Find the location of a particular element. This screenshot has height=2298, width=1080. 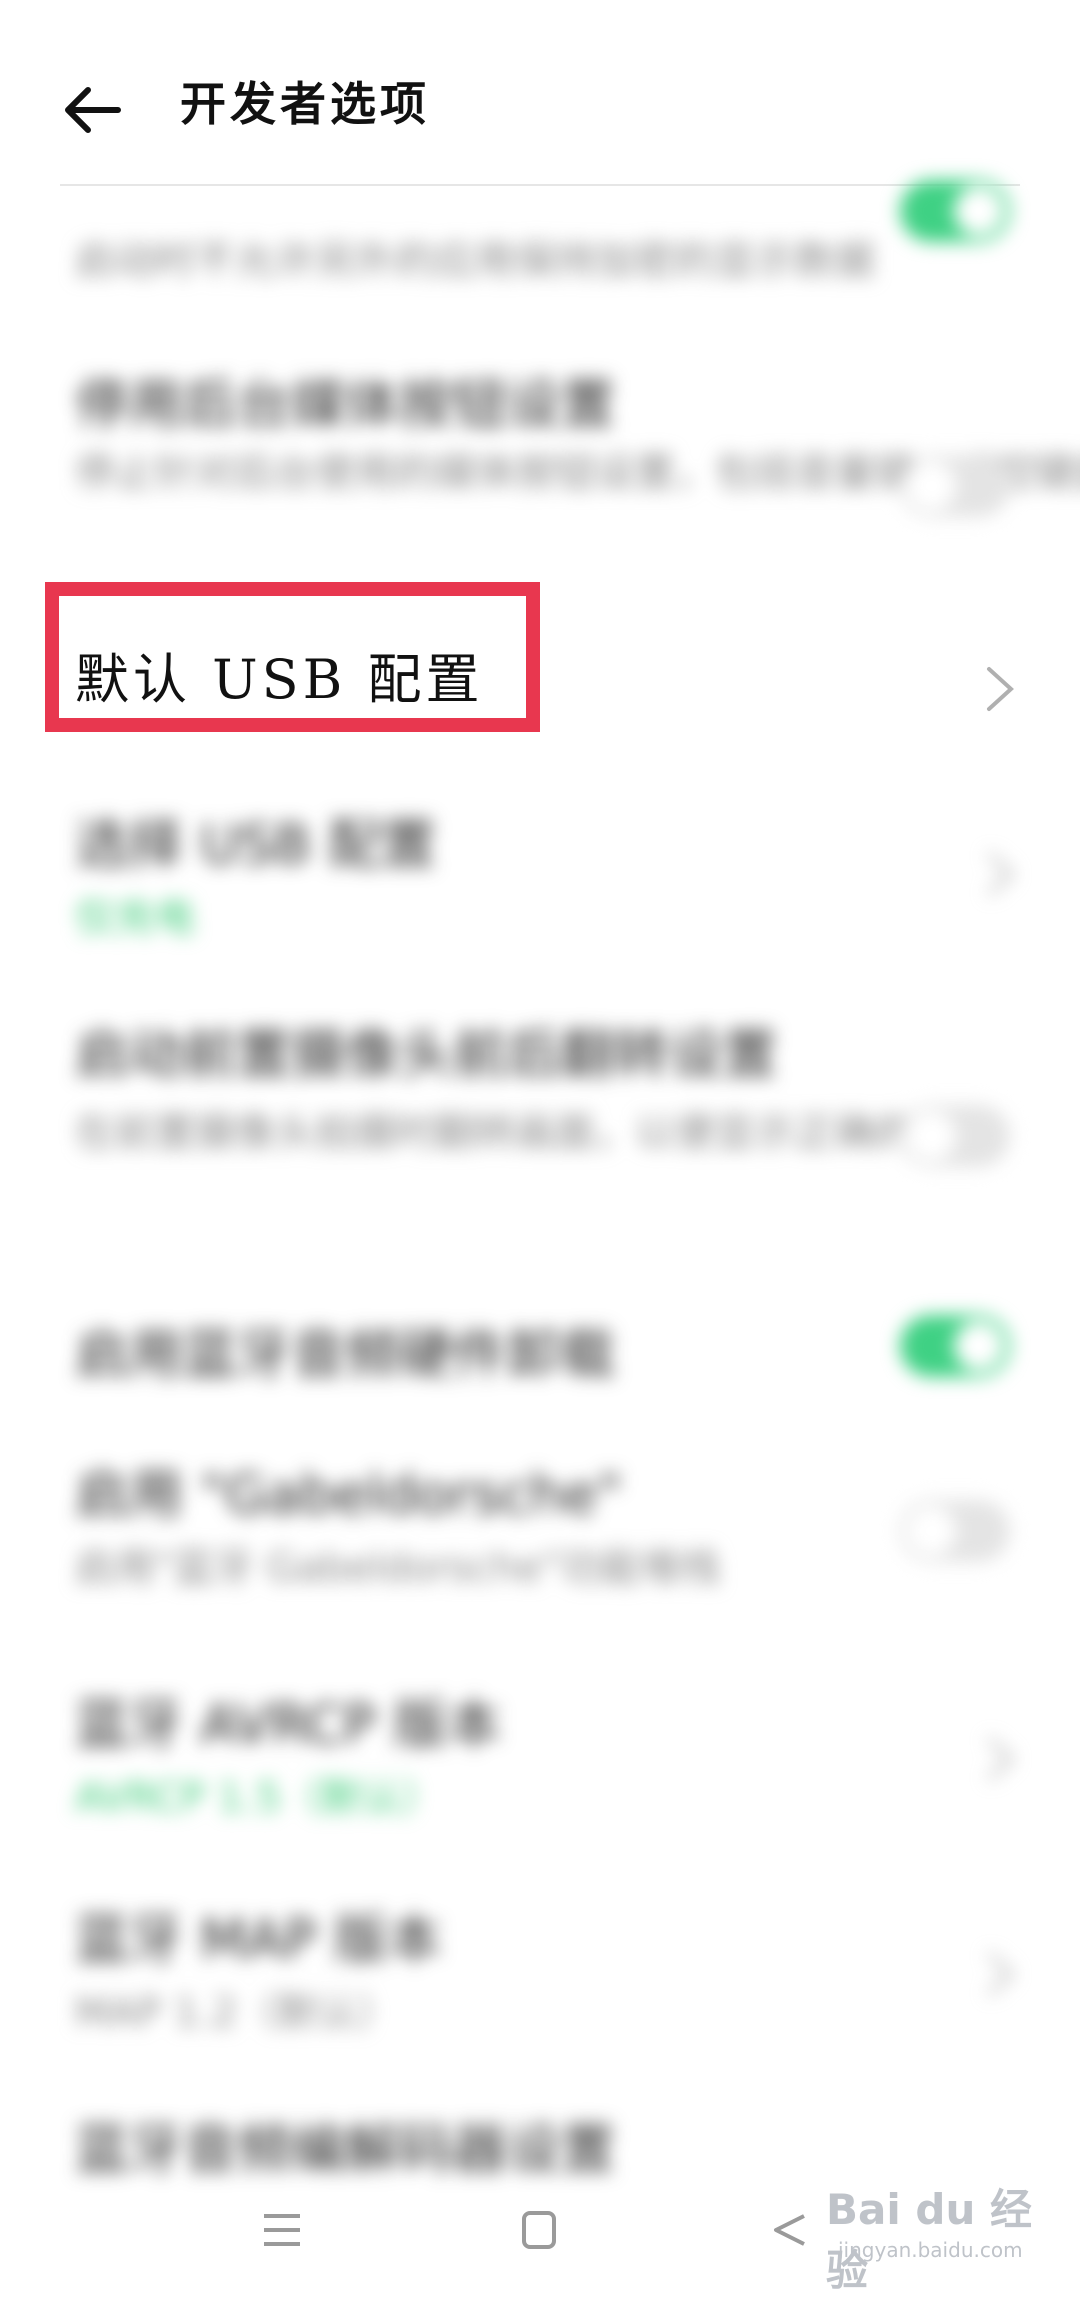

back-button is located at coordinates (95, 110).